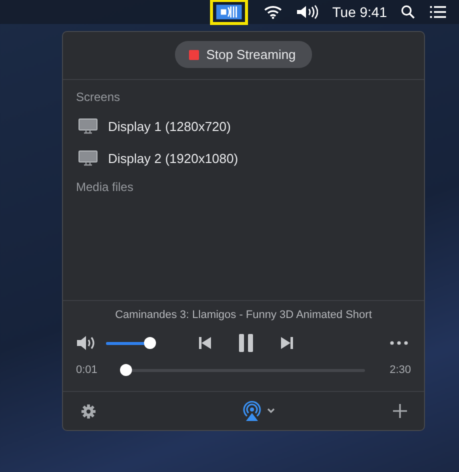 Image resolution: width=459 pixels, height=472 pixels. Describe the element at coordinates (400, 411) in the screenshot. I see `add-icon` at that location.